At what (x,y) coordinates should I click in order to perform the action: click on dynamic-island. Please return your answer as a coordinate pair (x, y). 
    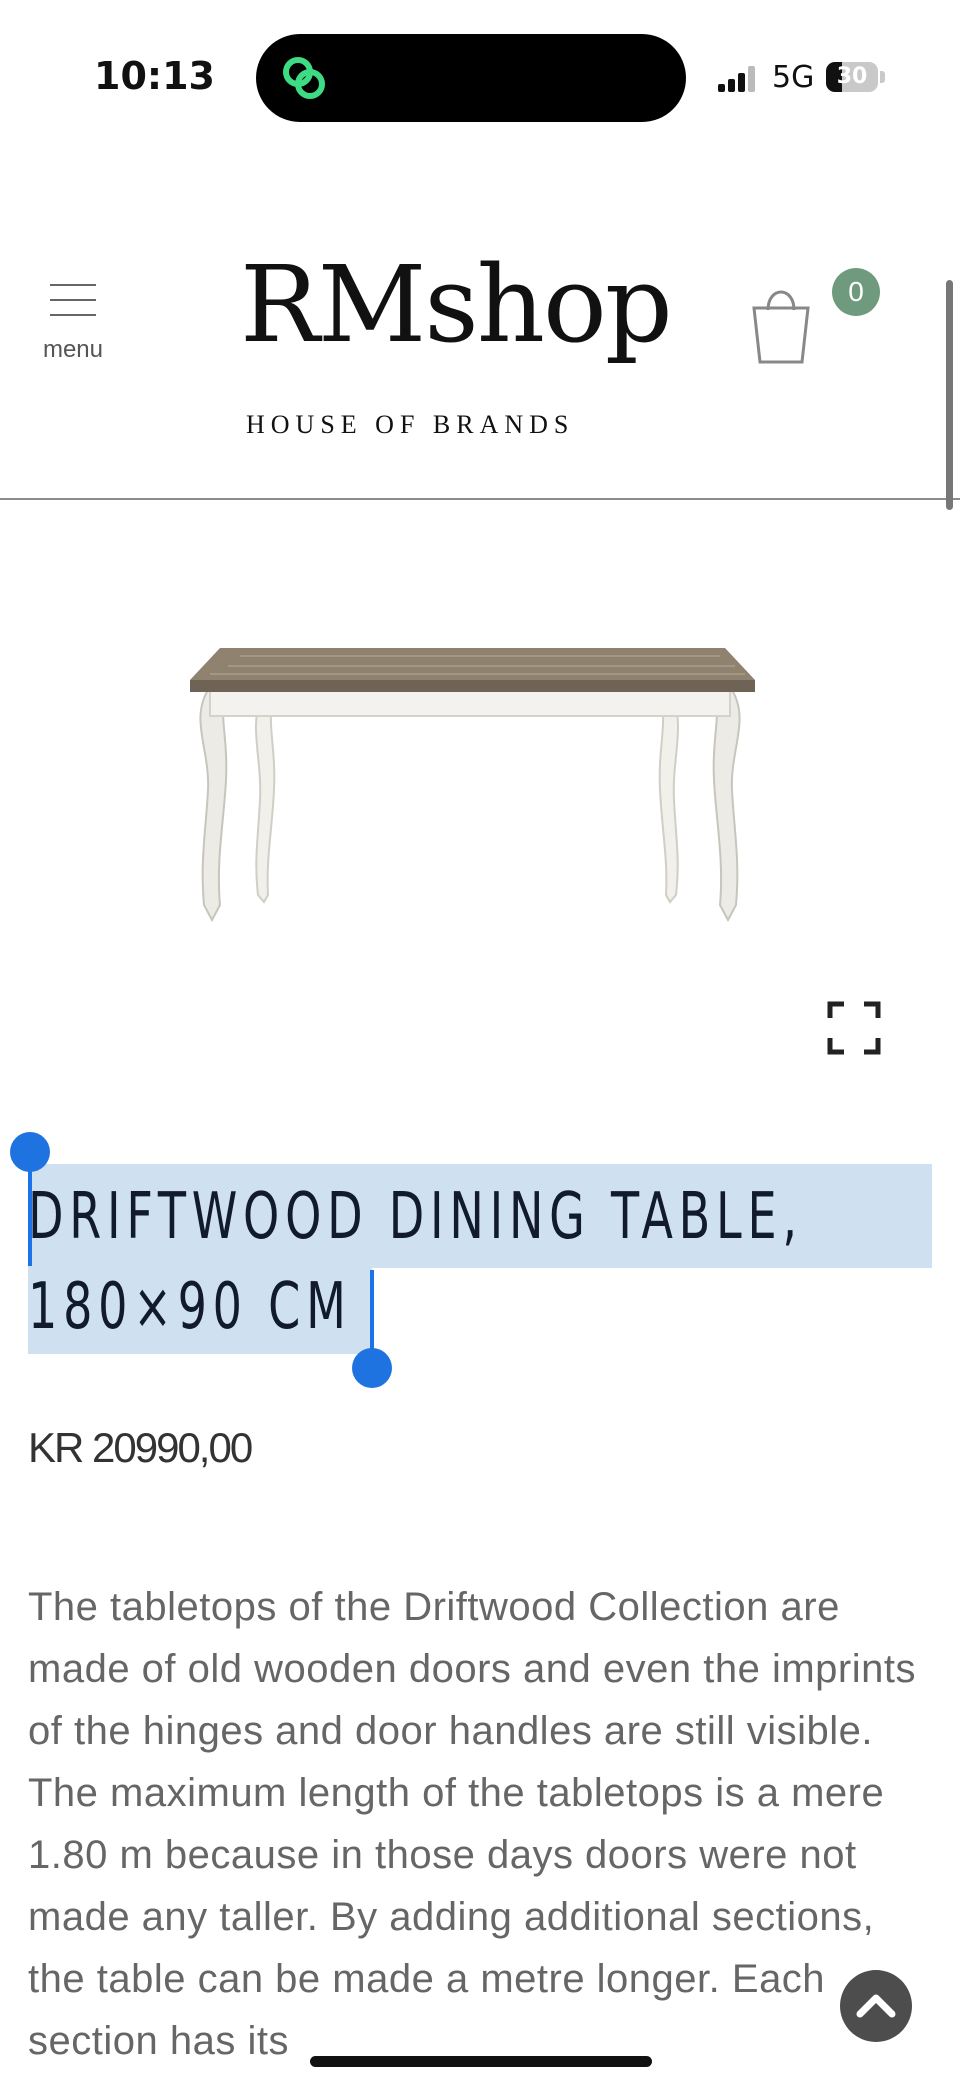
    Looking at the image, I should click on (471, 78).